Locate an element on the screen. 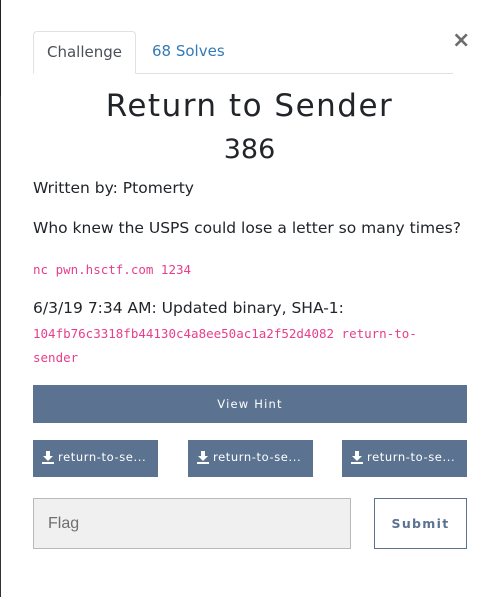  connection-command: nc pwn.hsctf.com 1234 is located at coordinates (112, 269).